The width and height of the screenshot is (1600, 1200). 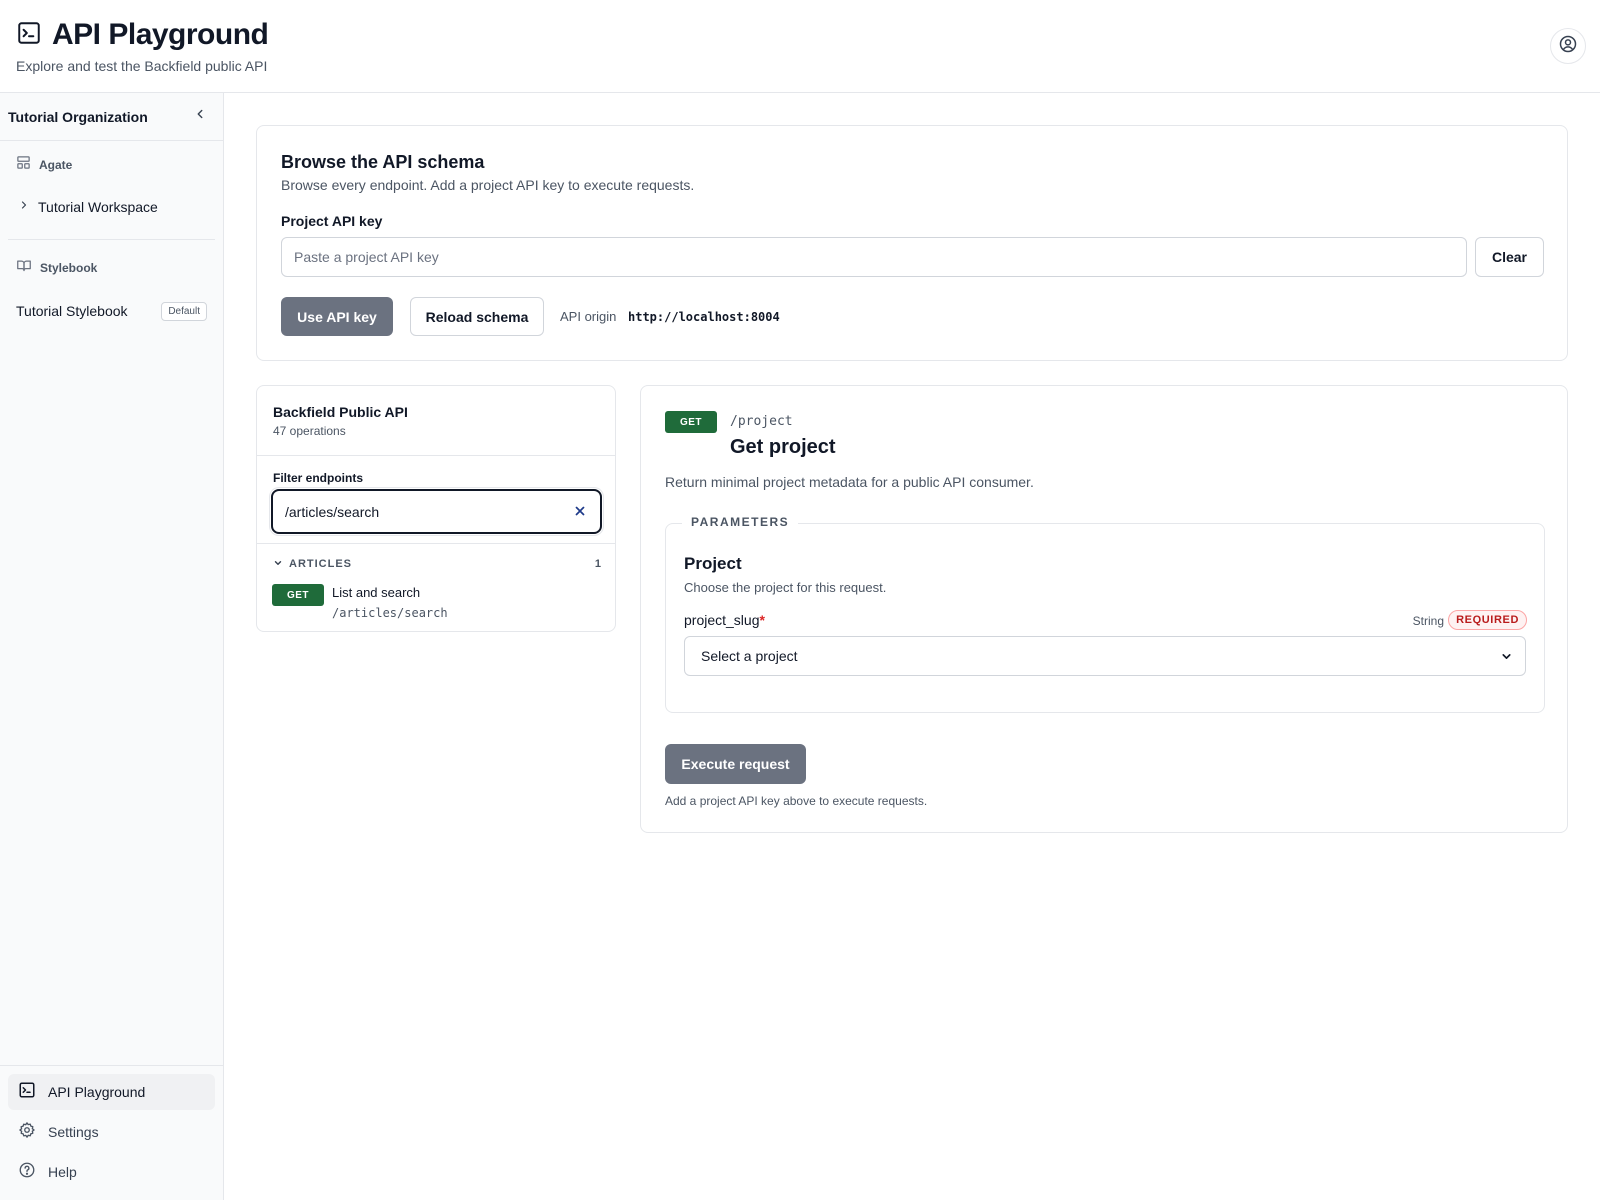 I want to click on nav-item-settings: Settings, so click(x=111, y=1132).